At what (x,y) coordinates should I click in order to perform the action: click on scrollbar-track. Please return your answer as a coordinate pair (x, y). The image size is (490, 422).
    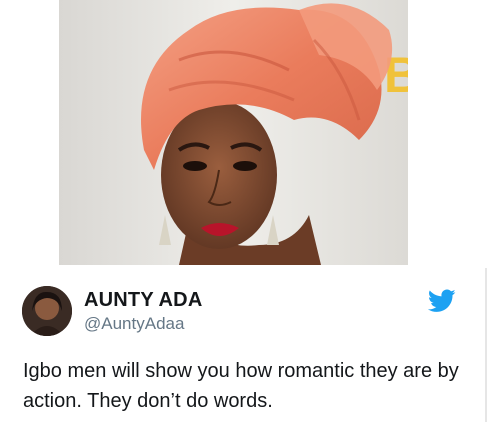
    Looking at the image, I should click on (486, 345).